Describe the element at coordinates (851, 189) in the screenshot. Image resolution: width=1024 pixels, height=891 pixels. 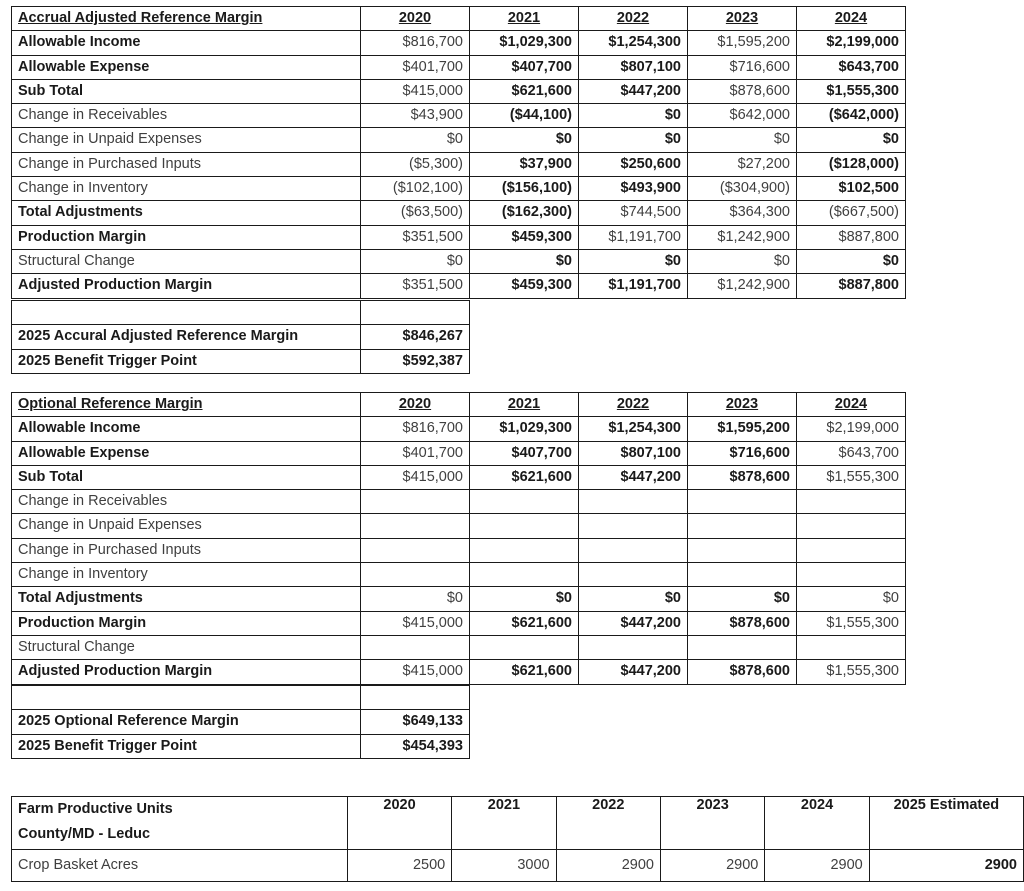
I see `cell-value: $102,500` at that location.